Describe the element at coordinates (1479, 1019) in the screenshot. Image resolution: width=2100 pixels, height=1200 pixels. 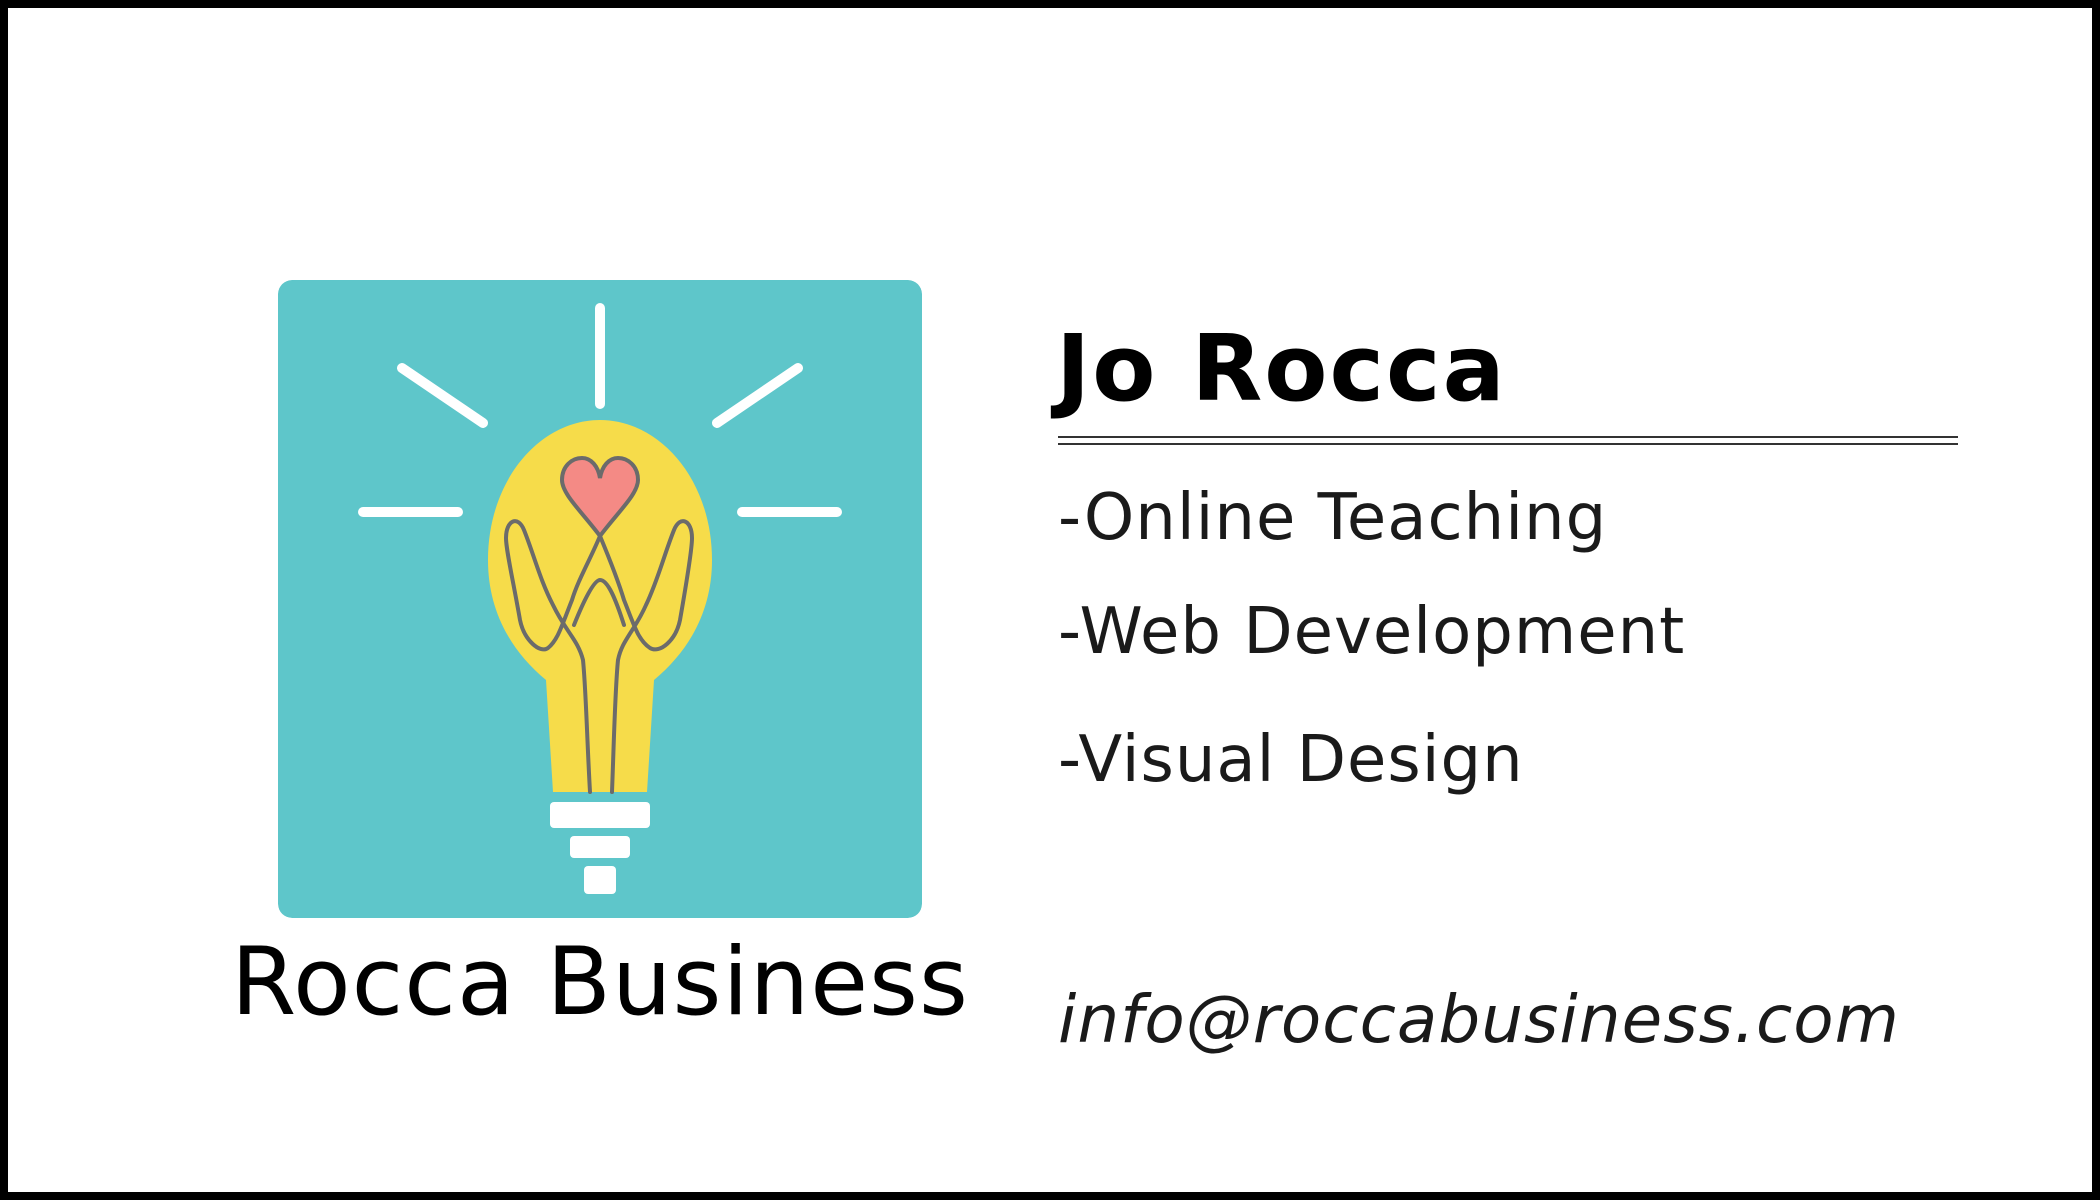
I see `email-address: info@roccabusiness.com` at that location.